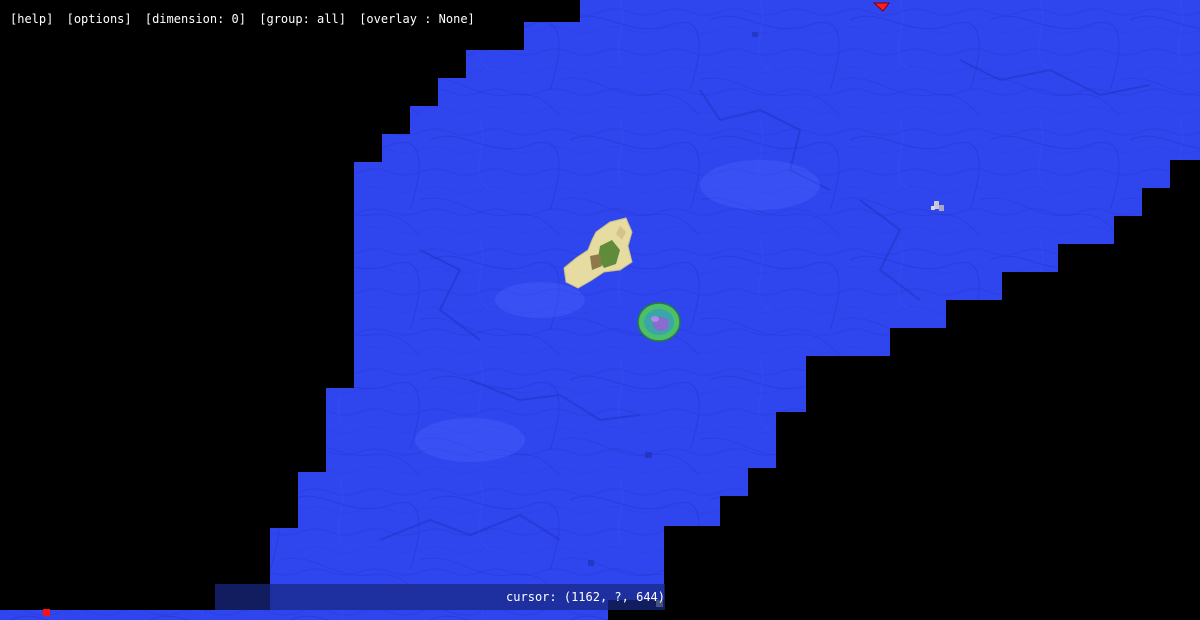 This screenshot has height=620, width=1200. Describe the element at coordinates (585, 597) in the screenshot. I see `cursor-coordinates: cursor: (1162, ?, 644)` at that location.